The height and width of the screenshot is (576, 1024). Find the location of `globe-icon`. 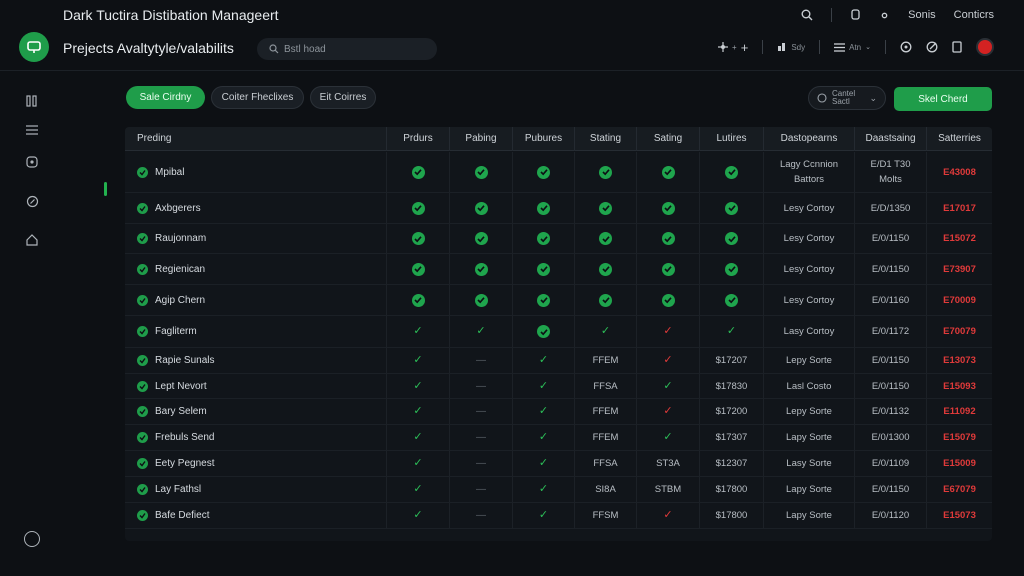

globe-icon is located at coordinates (906, 47).